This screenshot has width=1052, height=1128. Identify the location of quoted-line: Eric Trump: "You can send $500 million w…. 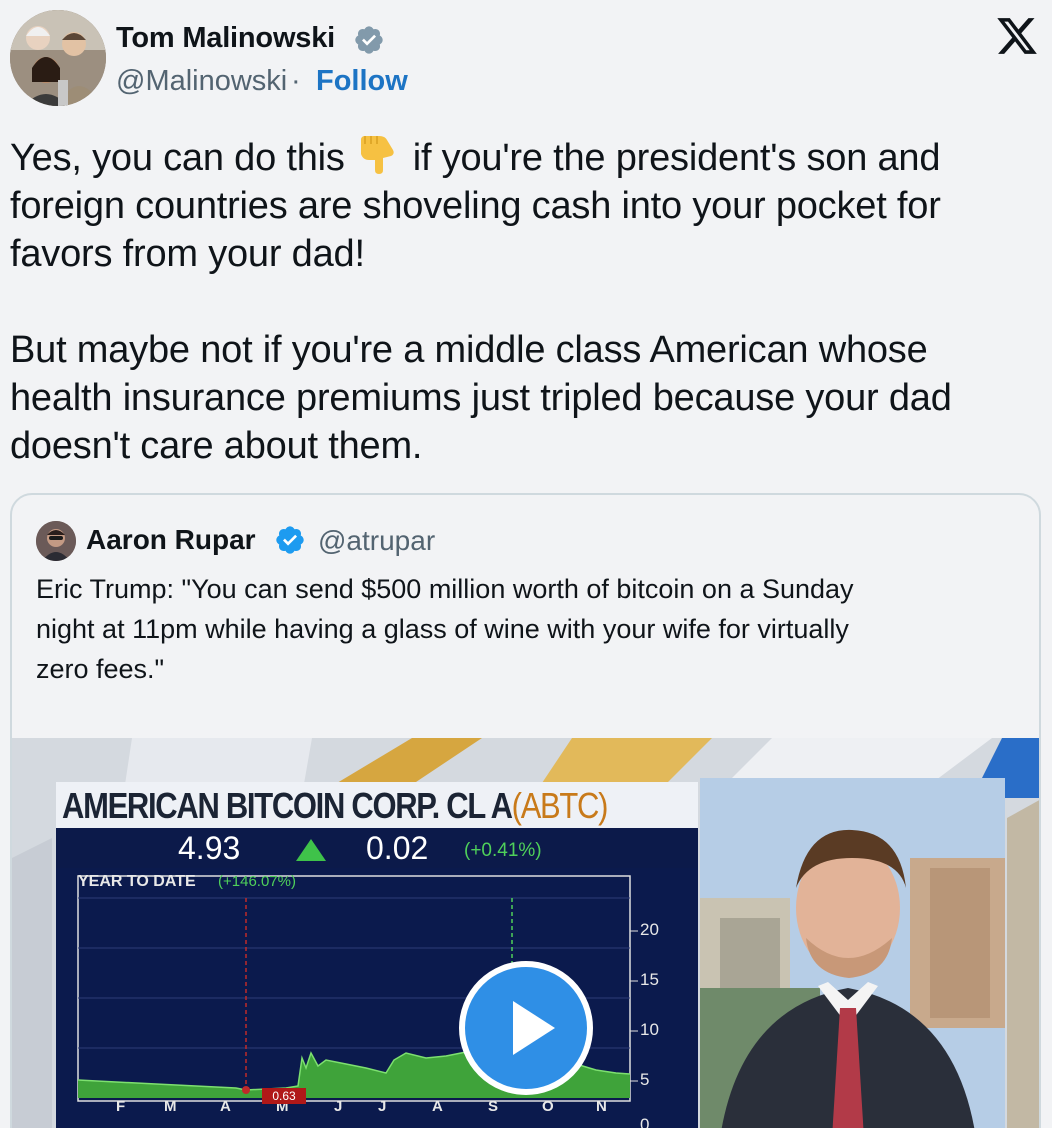
(445, 589).